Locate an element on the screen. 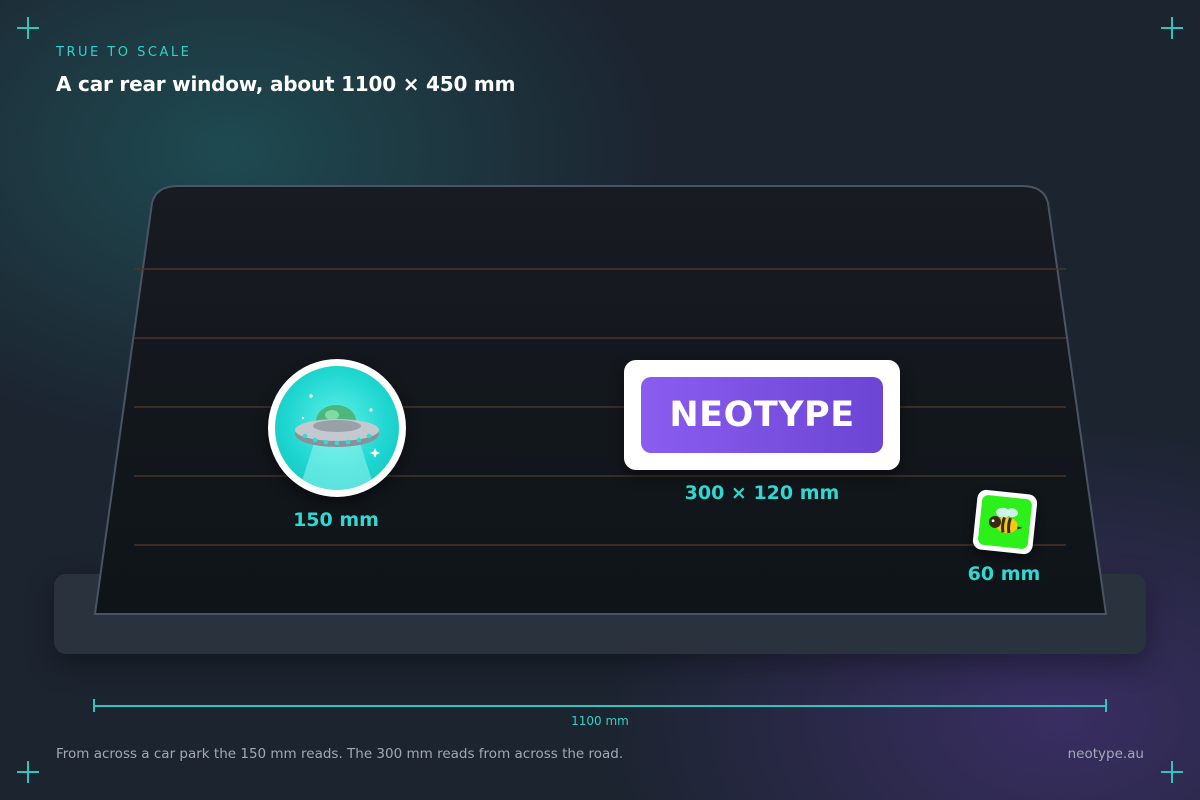 Image resolution: width=1200 pixels, height=800 pixels. width-dimension-label: 1100 mm is located at coordinates (600, 721).